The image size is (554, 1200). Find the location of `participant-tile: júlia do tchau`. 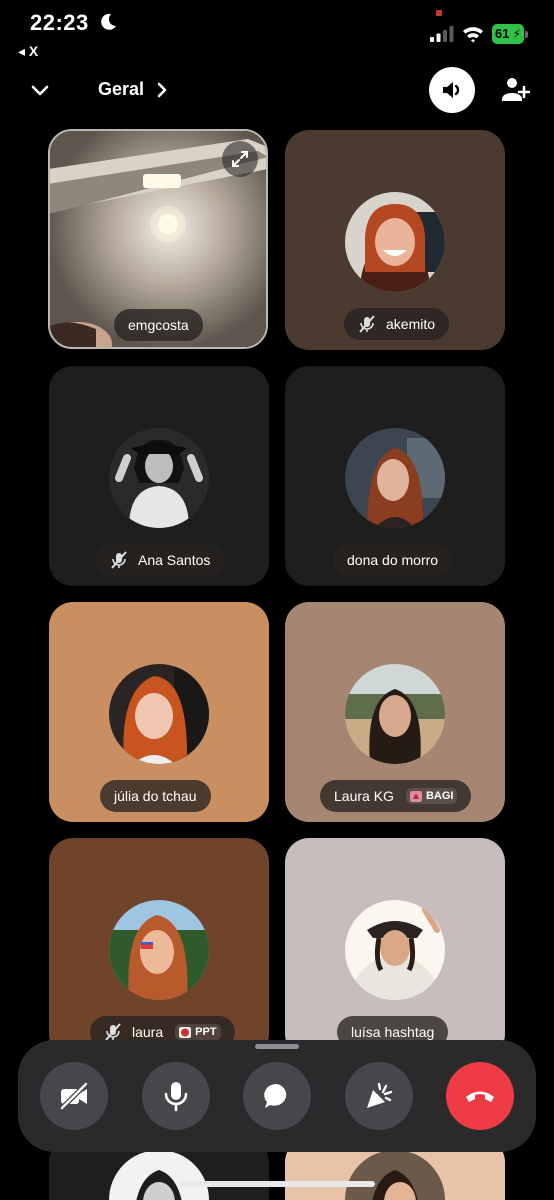

participant-tile: júlia do tchau is located at coordinates (159, 712).